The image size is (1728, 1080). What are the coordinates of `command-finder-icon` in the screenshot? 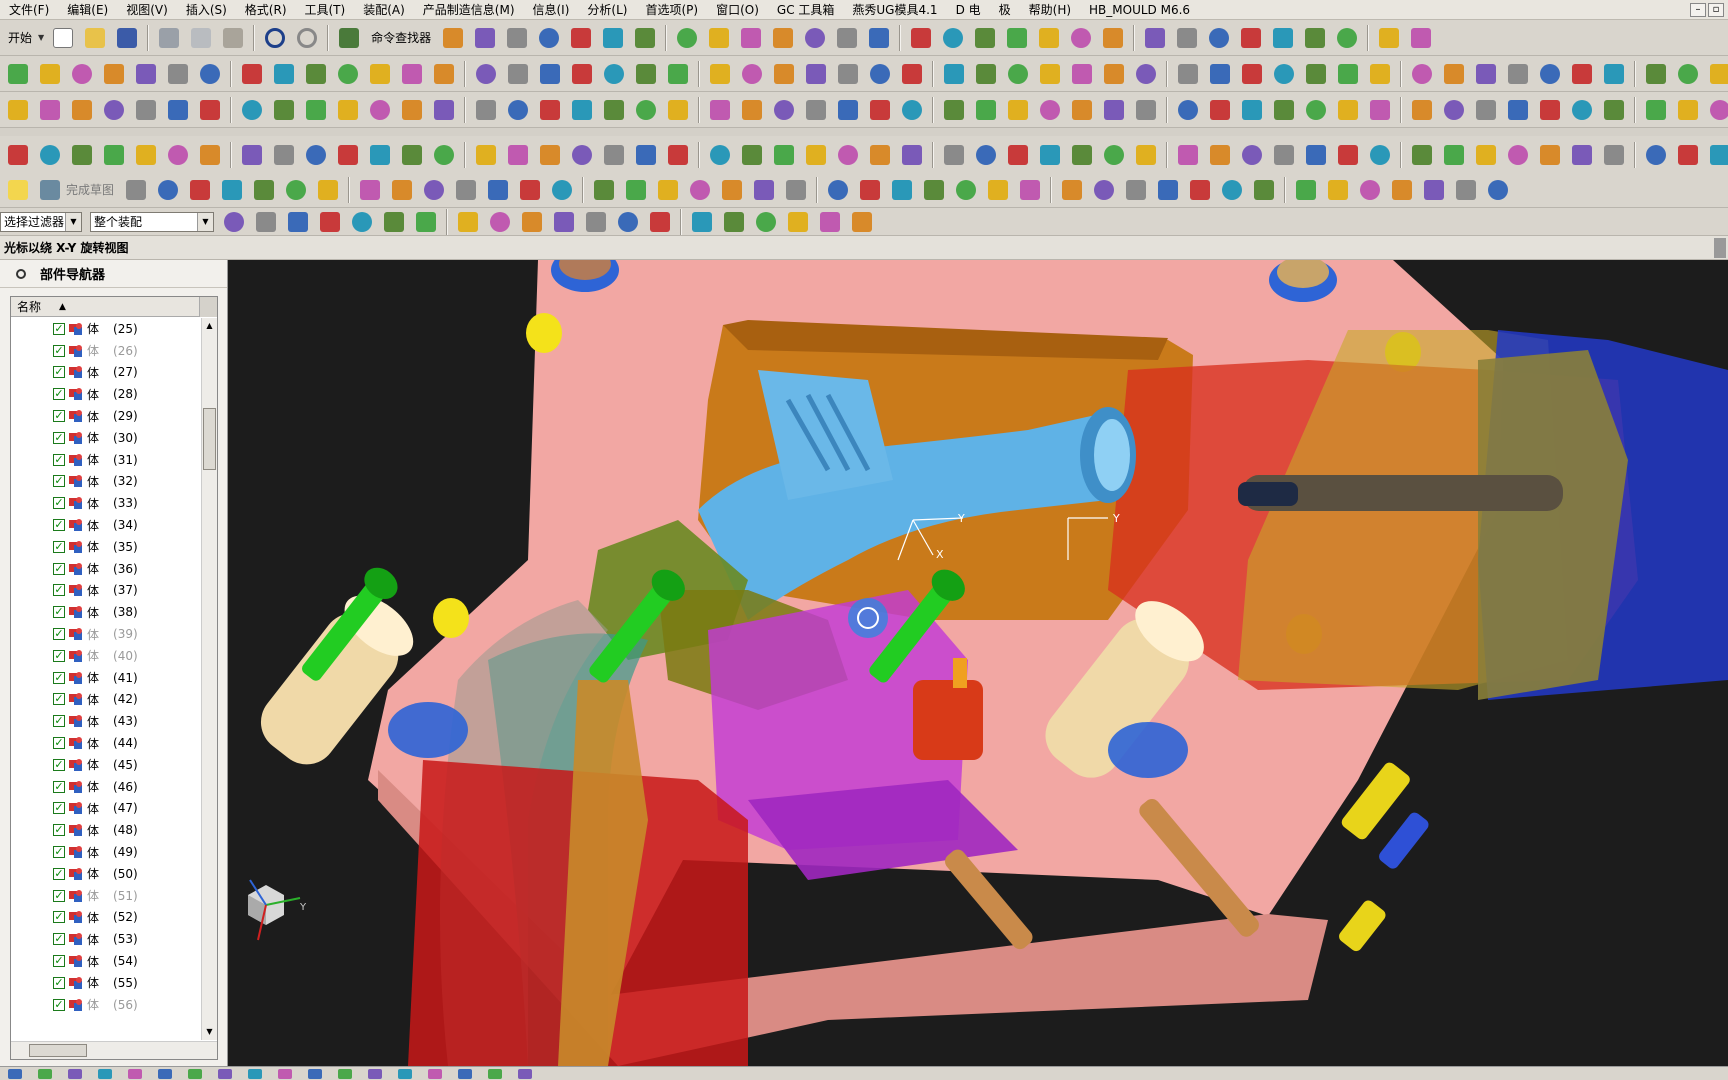 It's located at (349, 38).